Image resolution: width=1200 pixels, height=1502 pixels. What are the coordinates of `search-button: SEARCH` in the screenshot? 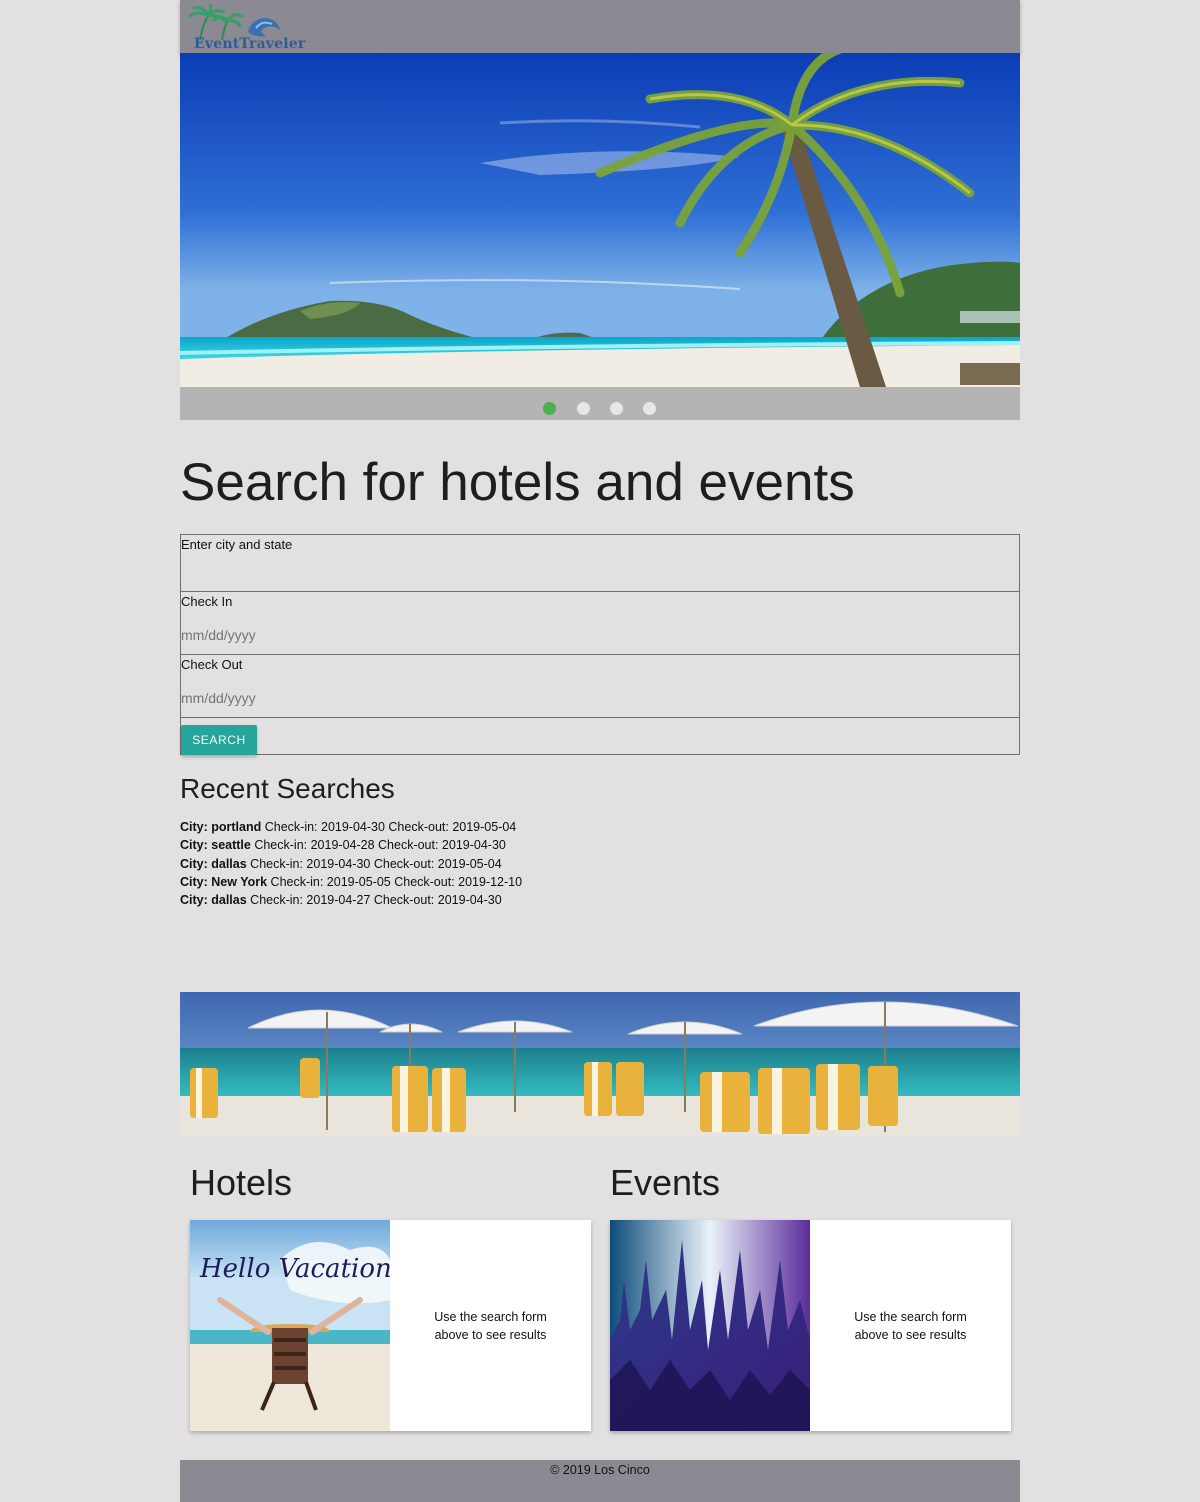 It's located at (219, 740).